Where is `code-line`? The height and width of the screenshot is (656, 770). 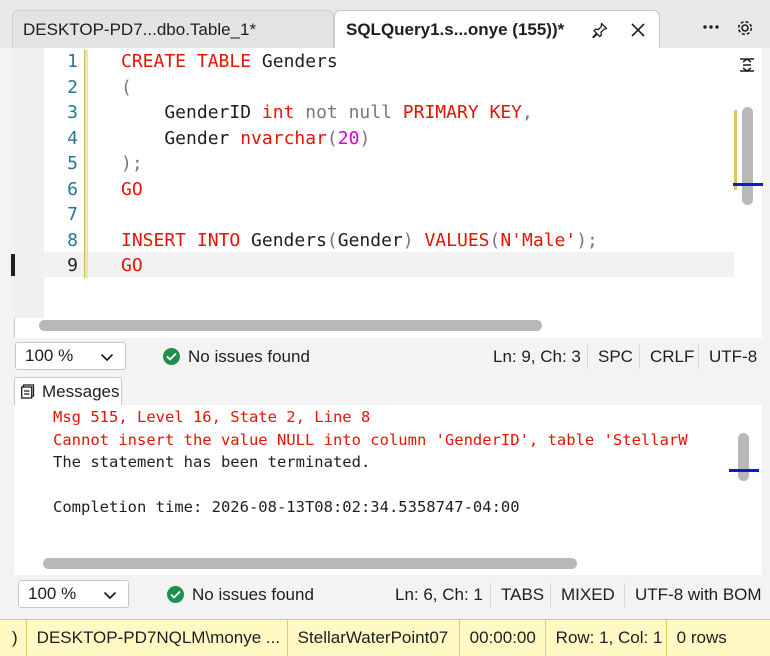 code-line is located at coordinates (359, 215).